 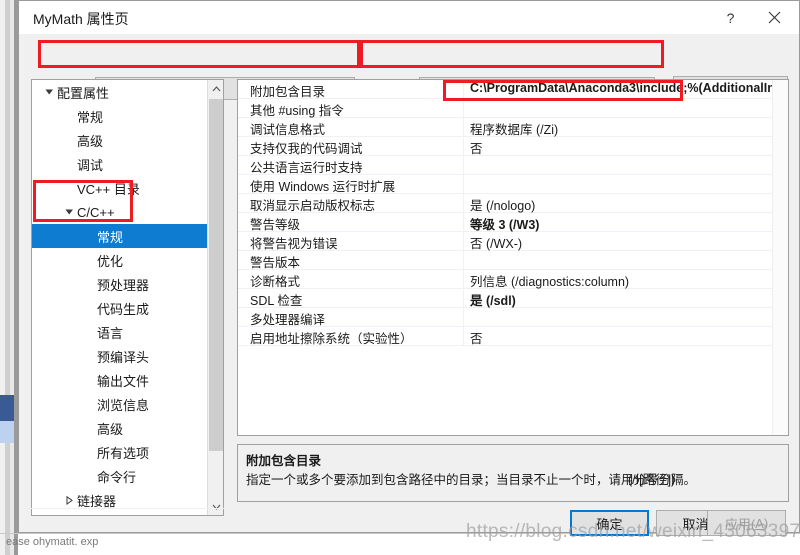 What do you see at coordinates (294, 244) in the screenshot?
I see `property-name: 将警告视为错误` at bounding box center [294, 244].